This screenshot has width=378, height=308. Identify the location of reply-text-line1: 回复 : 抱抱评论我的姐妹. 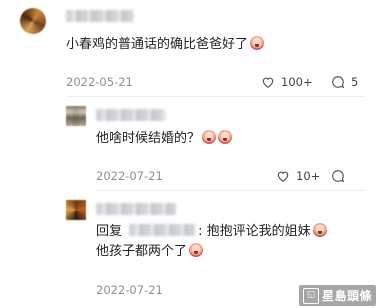
(211, 232).